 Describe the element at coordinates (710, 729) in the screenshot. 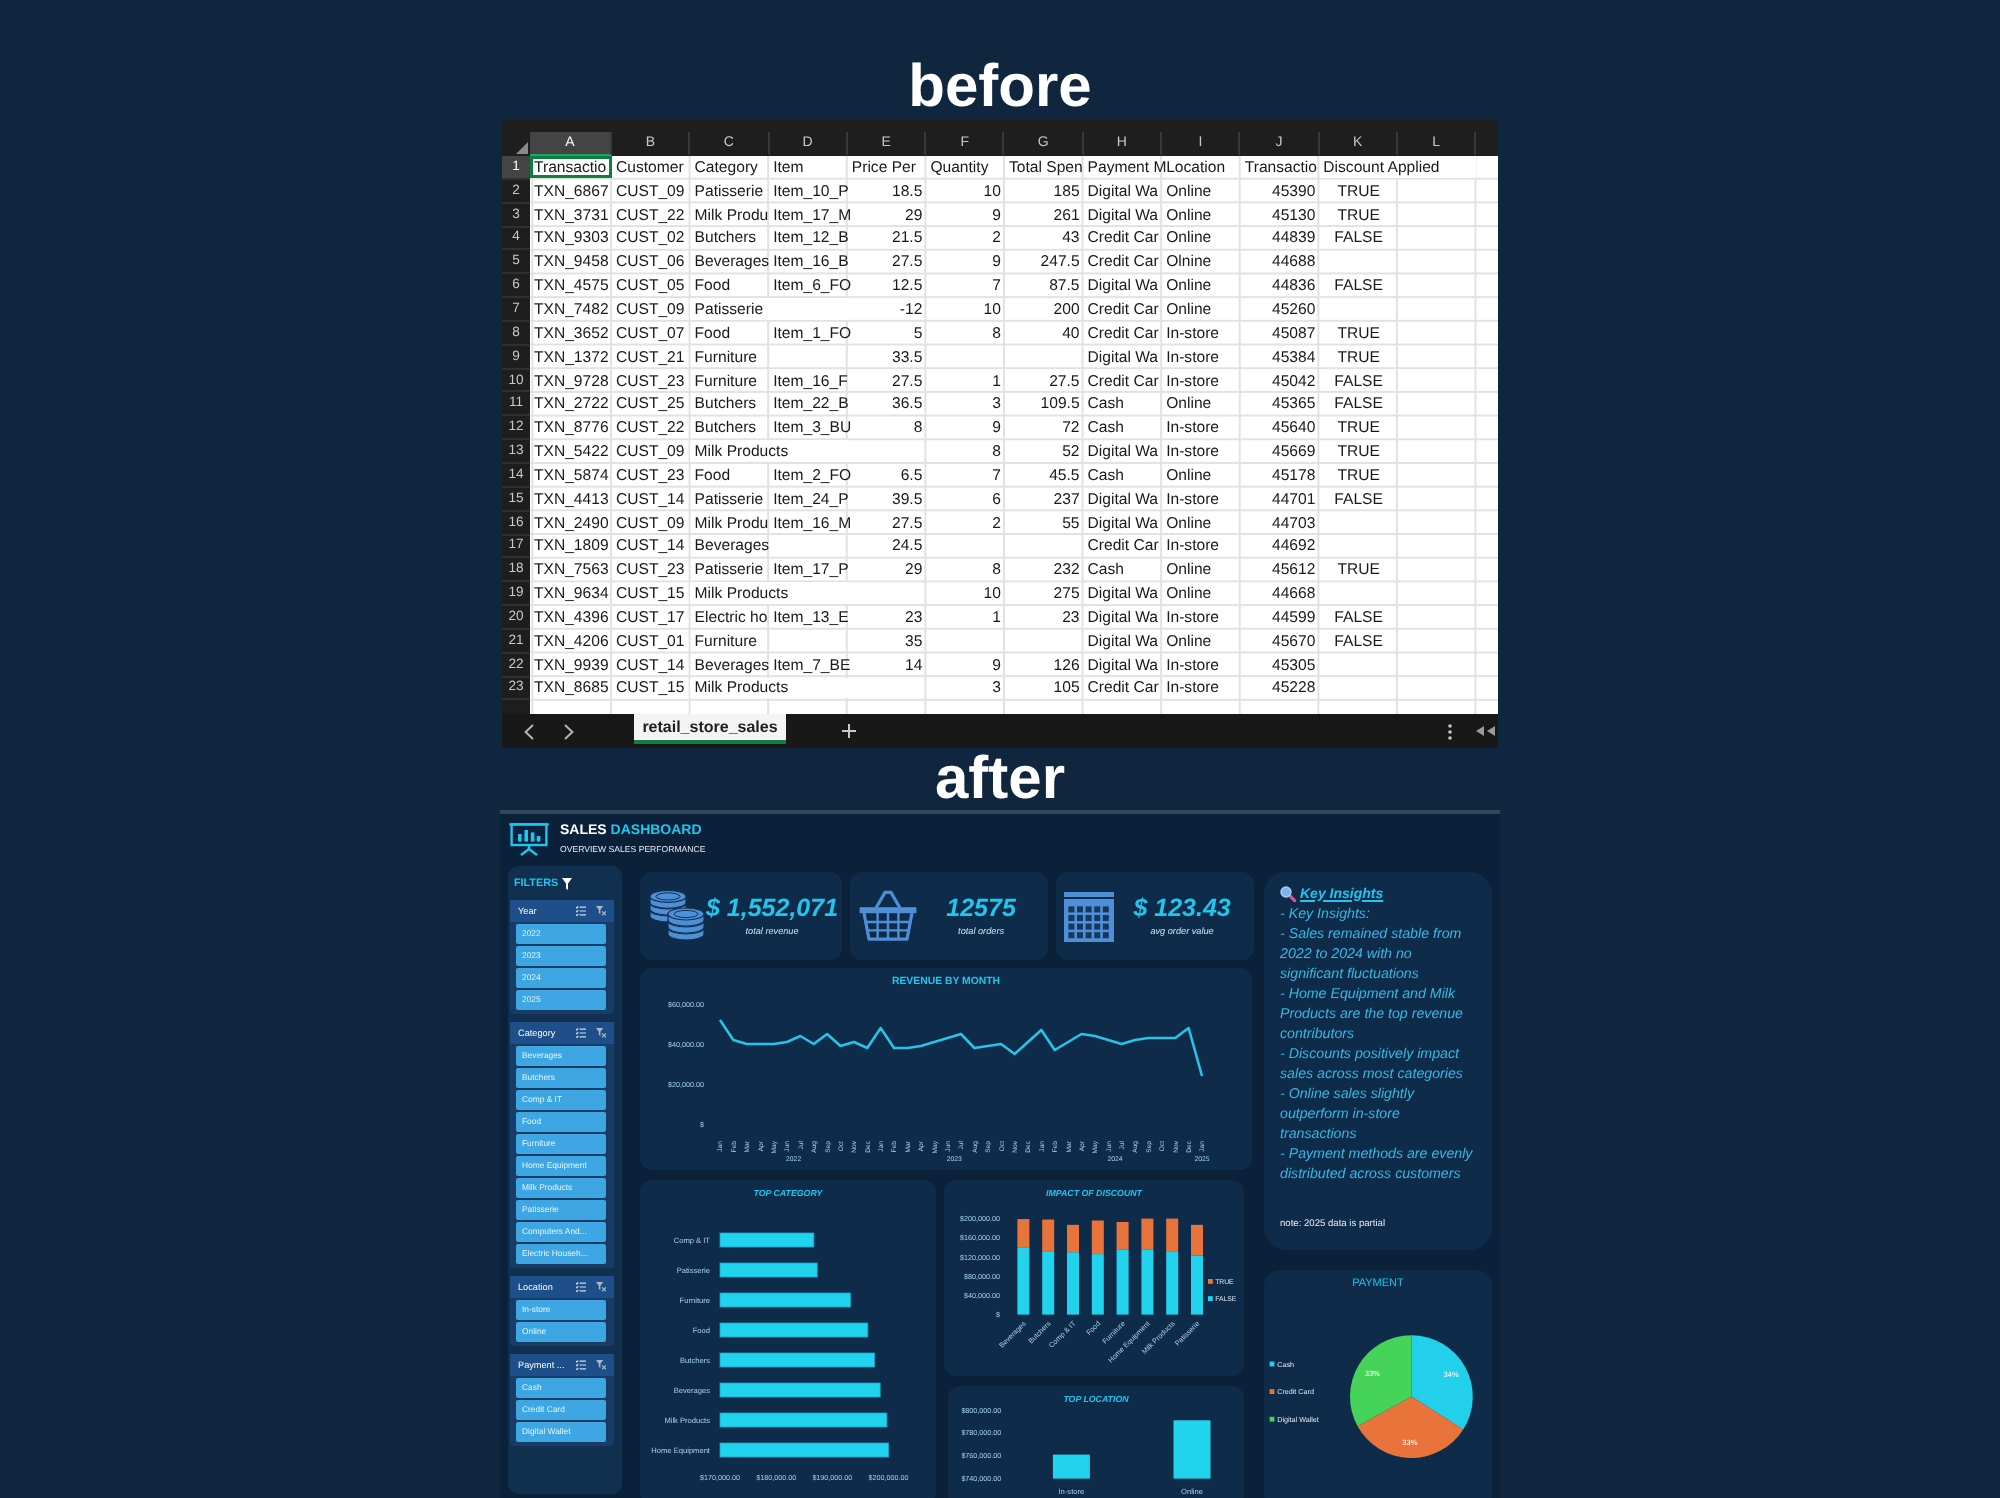

I see `sheet-tab: retail_store_sales` at that location.